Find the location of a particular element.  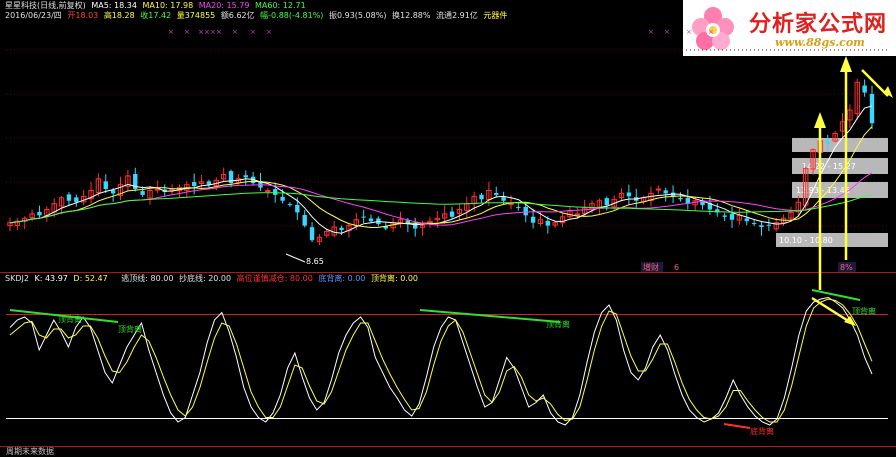

price-box-extra is located at coordinates (840, 145).